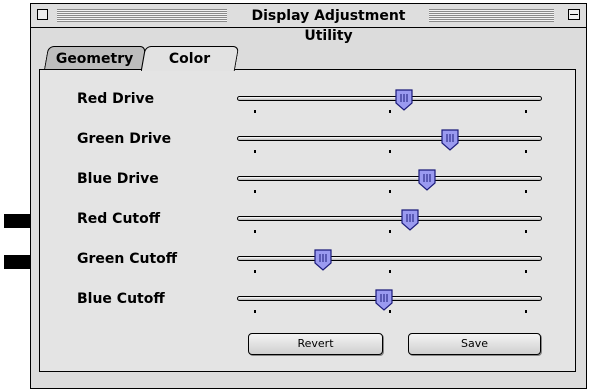 The width and height of the screenshot is (589, 392). What do you see at coordinates (315, 344) in the screenshot?
I see `revert-button: Revert` at bounding box center [315, 344].